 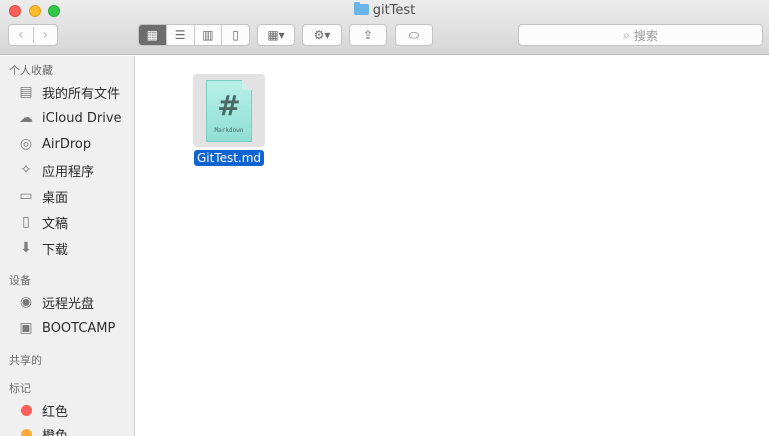 I want to click on sidebar-item-label: 应用程序, so click(x=68, y=172).